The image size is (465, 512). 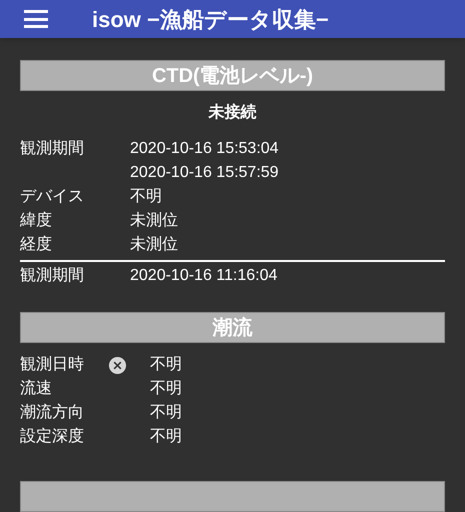 What do you see at coordinates (232, 75) in the screenshot?
I see `section-header: CTD(電池レベル-)` at bounding box center [232, 75].